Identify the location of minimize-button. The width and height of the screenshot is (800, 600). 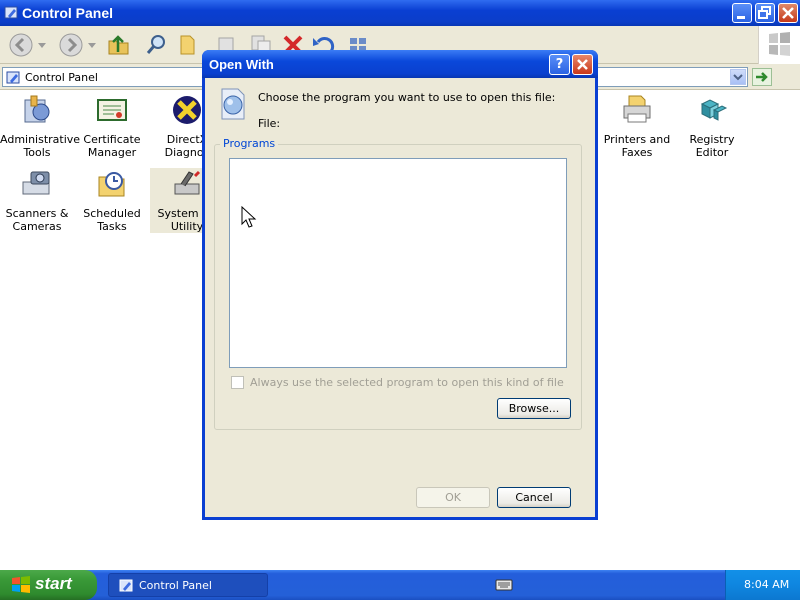
(742, 13).